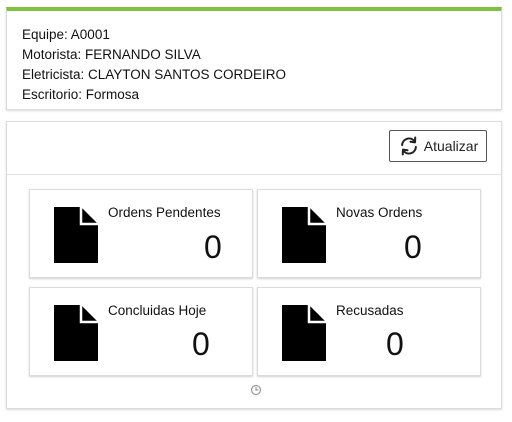 Image resolution: width=512 pixels, height=422 pixels. What do you see at coordinates (157, 310) in the screenshot?
I see `tile-label: Concluidas Hoje` at bounding box center [157, 310].